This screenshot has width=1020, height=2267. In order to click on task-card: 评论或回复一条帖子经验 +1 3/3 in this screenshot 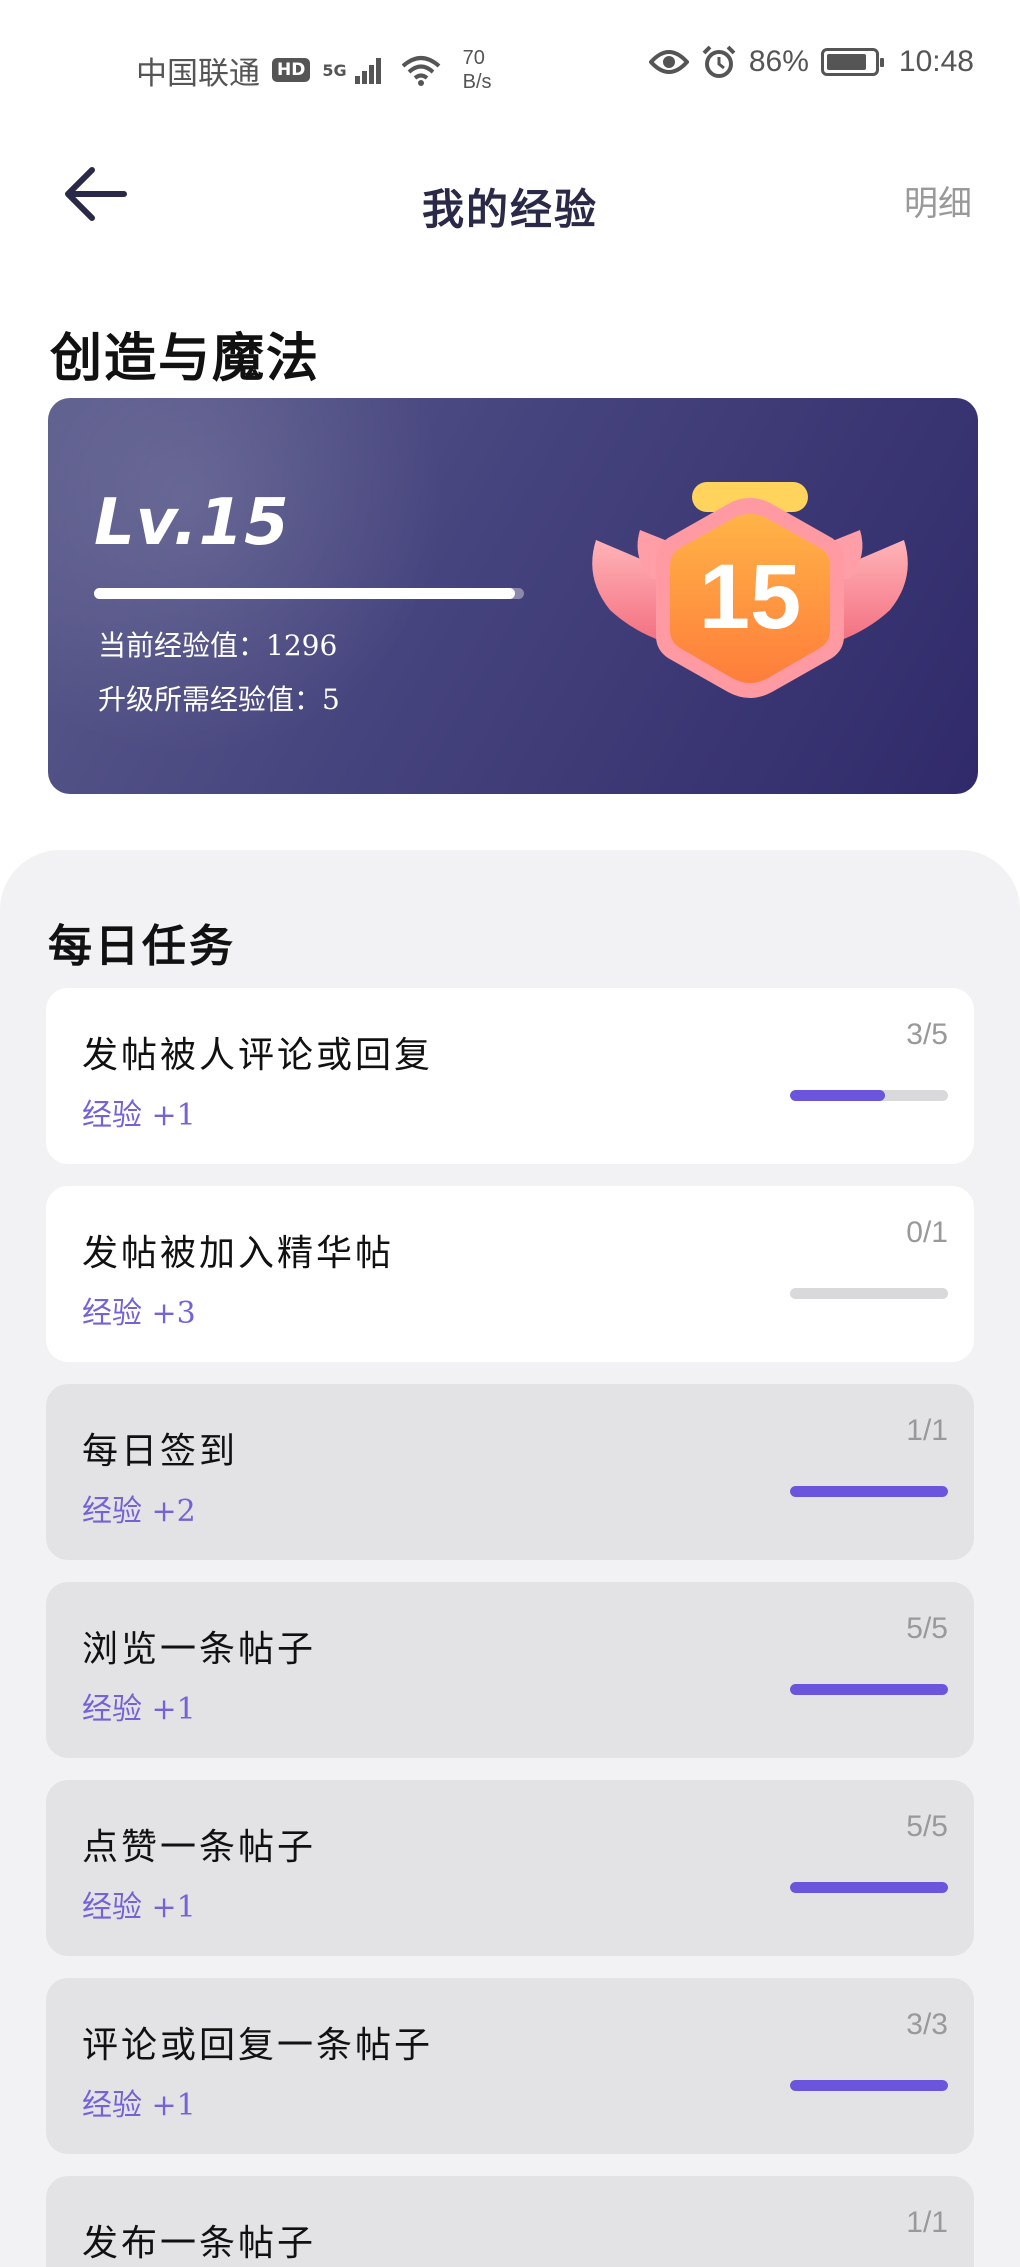, I will do `click(510, 2066)`.